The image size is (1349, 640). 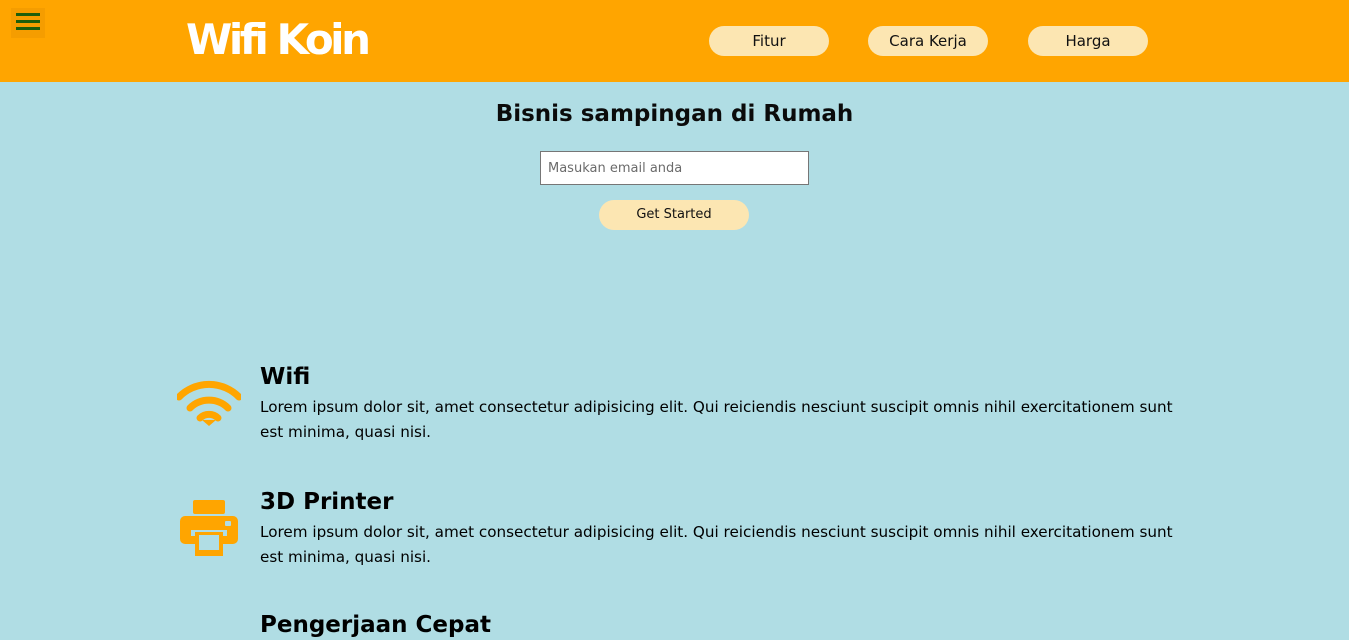 What do you see at coordinates (1088, 41) in the screenshot?
I see `nav-harga-button: Harga` at bounding box center [1088, 41].